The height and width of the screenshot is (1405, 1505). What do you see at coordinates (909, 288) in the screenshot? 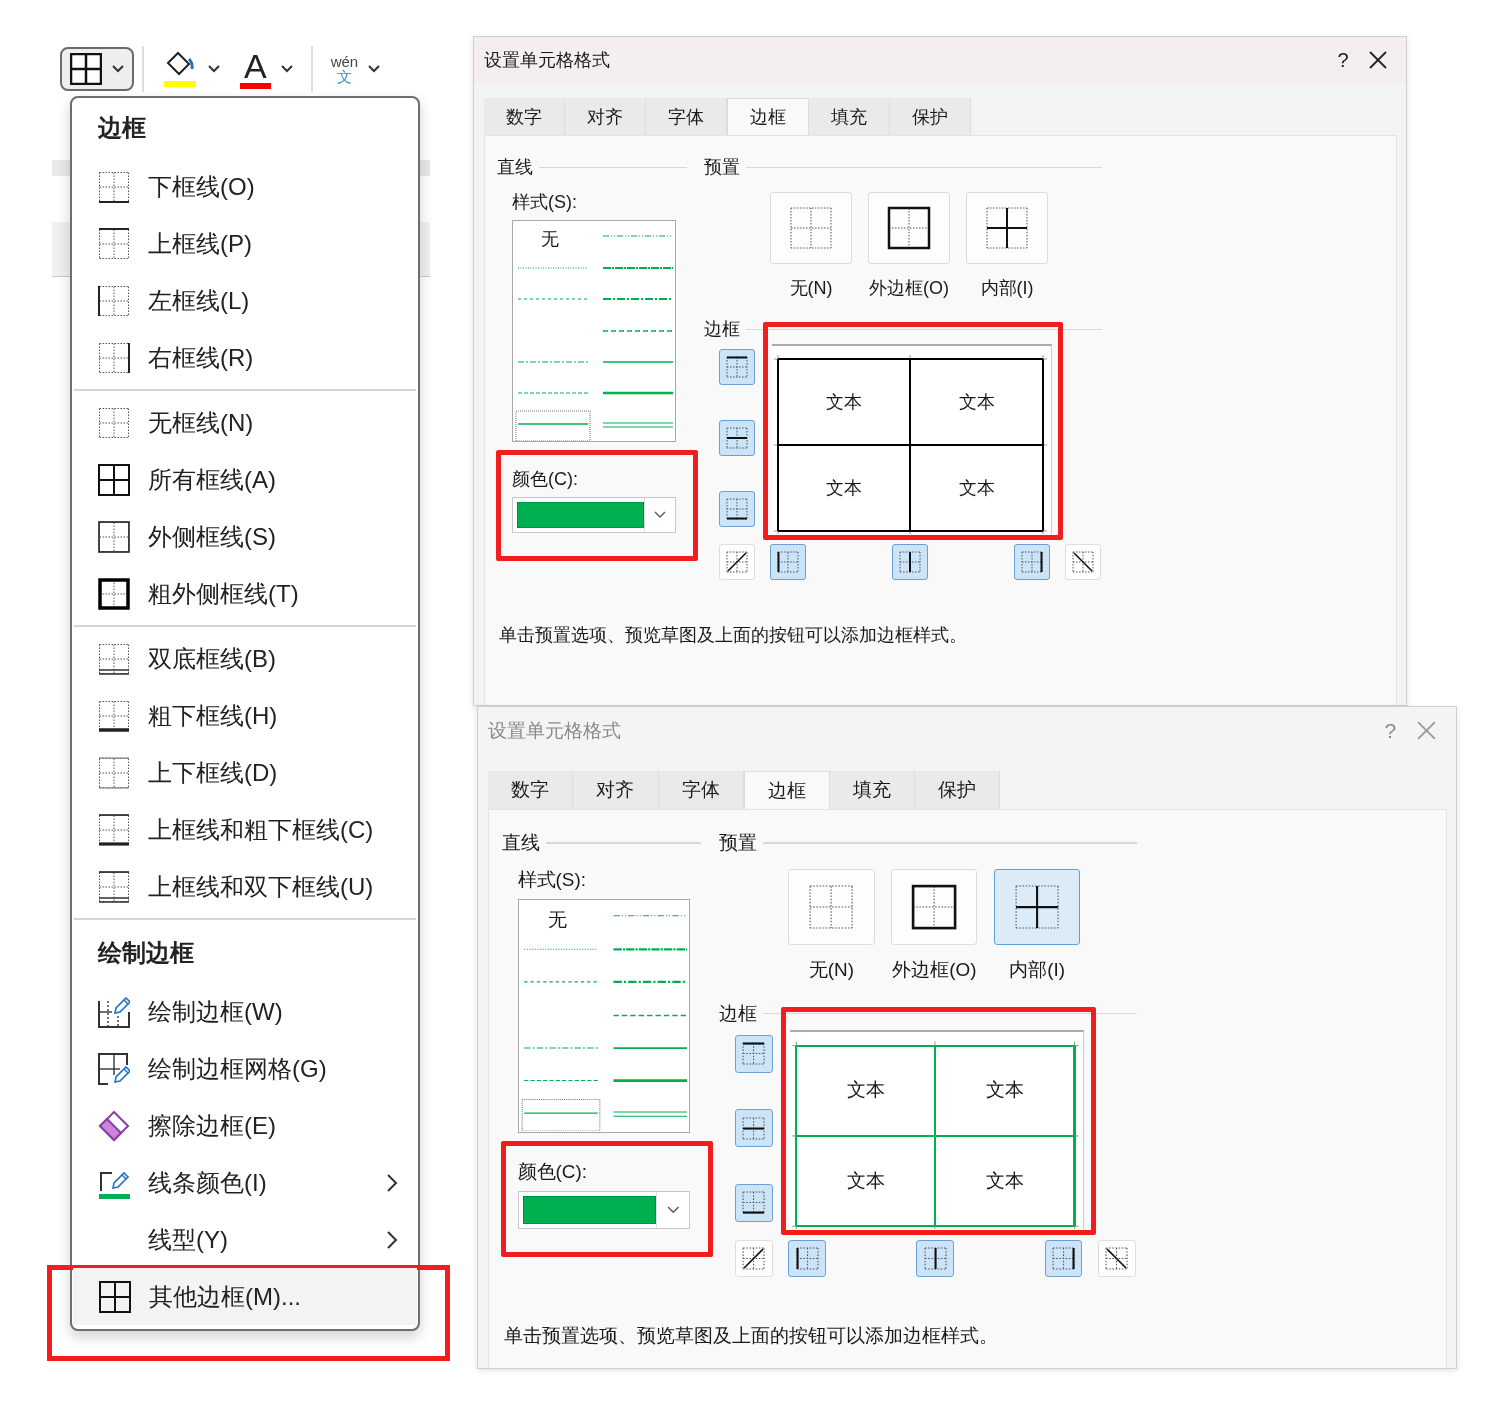
I see `preset-label: 外边框(O)` at bounding box center [909, 288].